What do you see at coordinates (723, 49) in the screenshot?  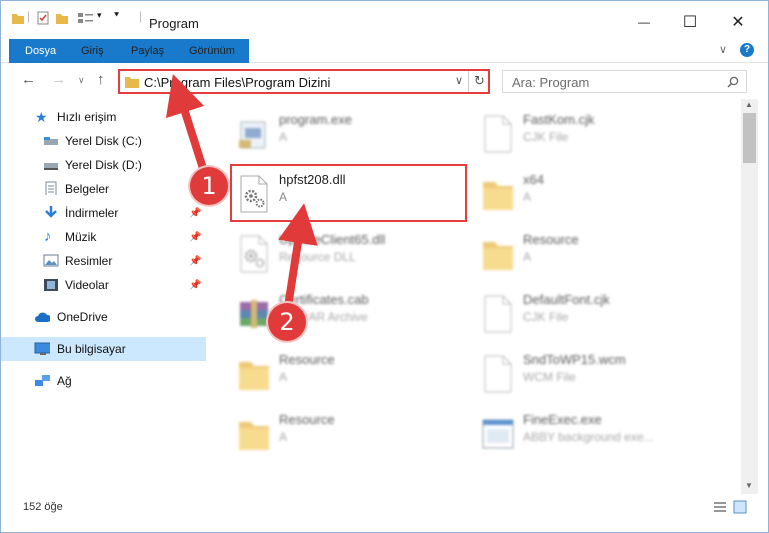 I see `expand-ribbon-icon: ∨` at bounding box center [723, 49].